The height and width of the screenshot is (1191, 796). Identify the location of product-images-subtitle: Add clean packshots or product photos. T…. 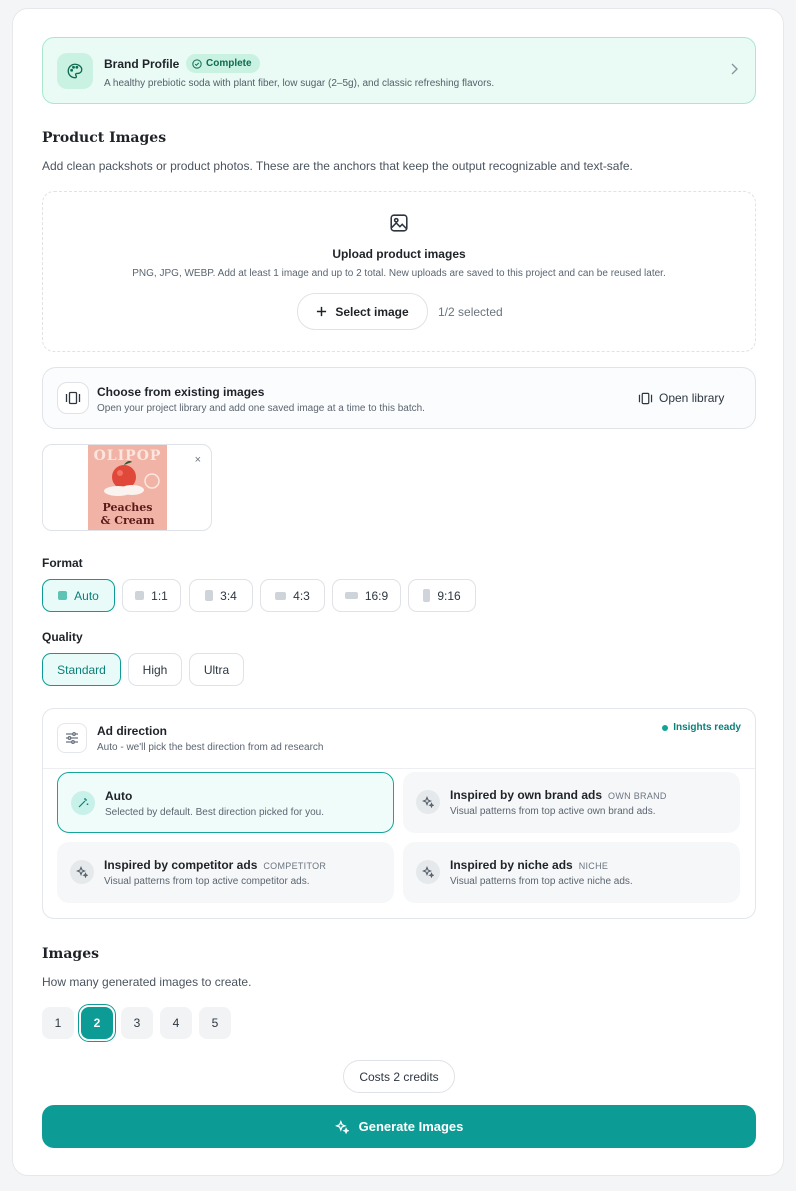
(337, 166).